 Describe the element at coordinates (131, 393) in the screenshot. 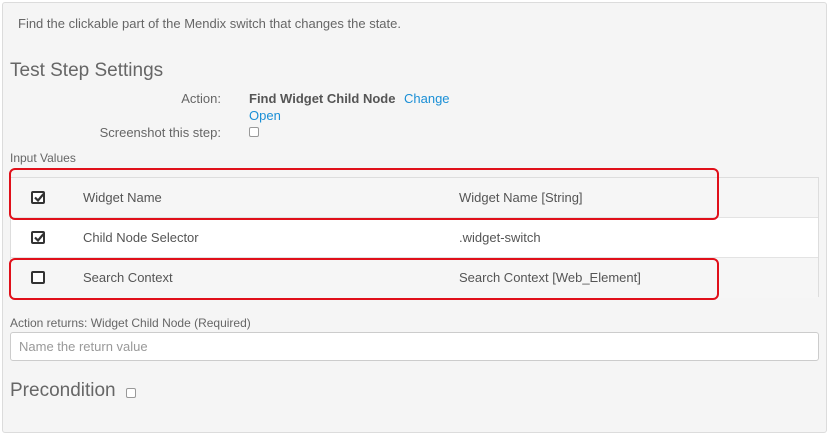

I see `precondition-checkbox` at that location.